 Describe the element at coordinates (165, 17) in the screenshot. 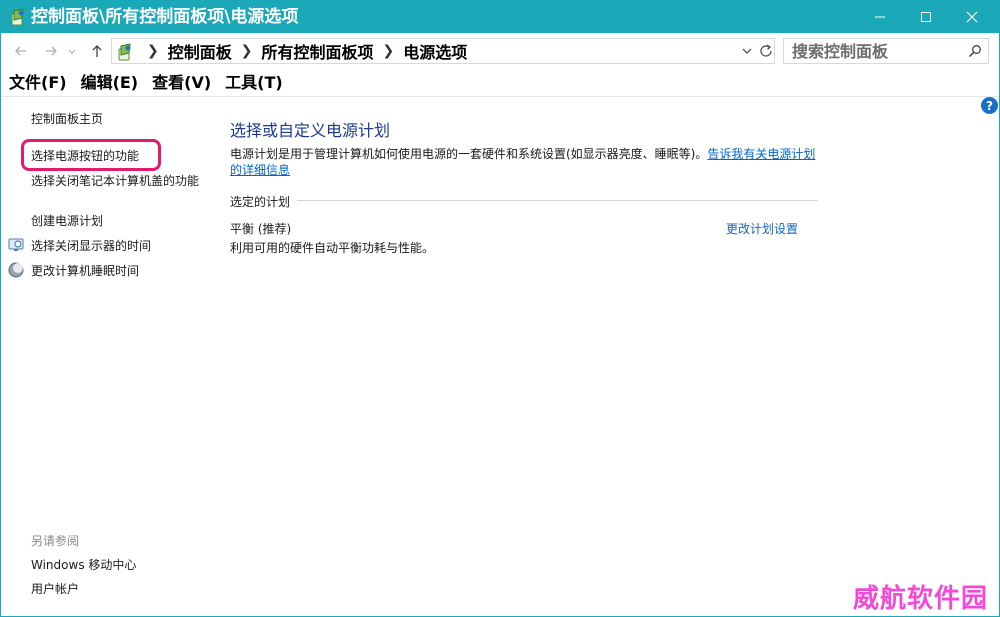

I see `window-title: 控制面板\所有控制面板项\电源选项` at that location.